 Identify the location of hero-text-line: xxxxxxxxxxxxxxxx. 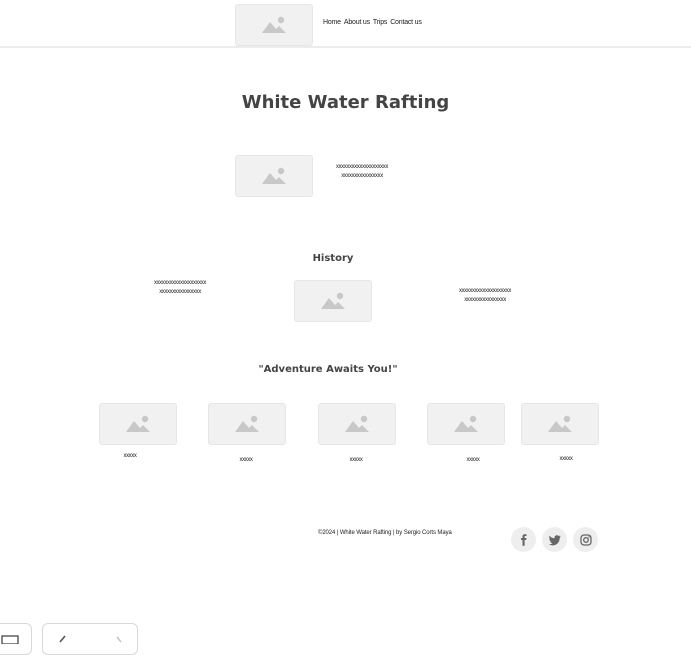
(362, 176).